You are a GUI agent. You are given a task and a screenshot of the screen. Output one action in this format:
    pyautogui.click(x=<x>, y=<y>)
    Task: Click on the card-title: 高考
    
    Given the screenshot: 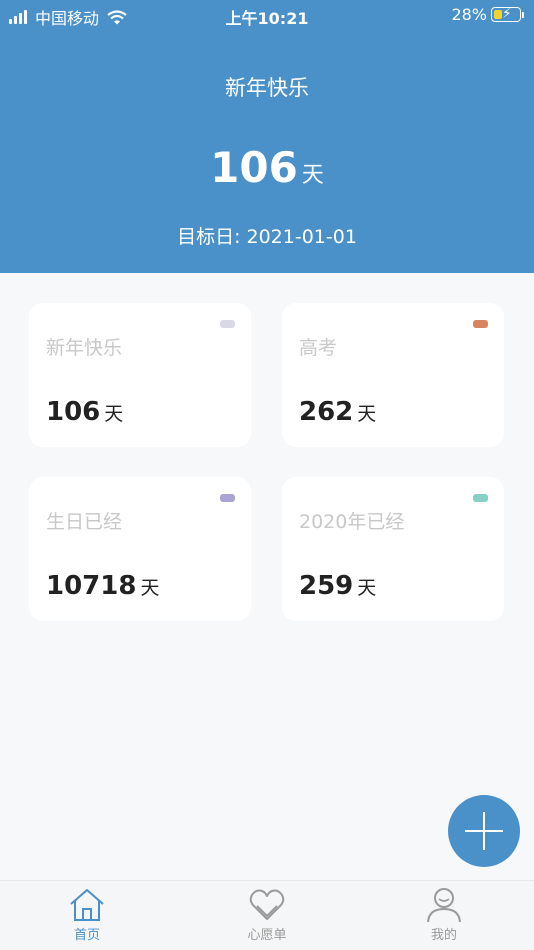 What is the action you would take?
    pyautogui.click(x=318, y=348)
    